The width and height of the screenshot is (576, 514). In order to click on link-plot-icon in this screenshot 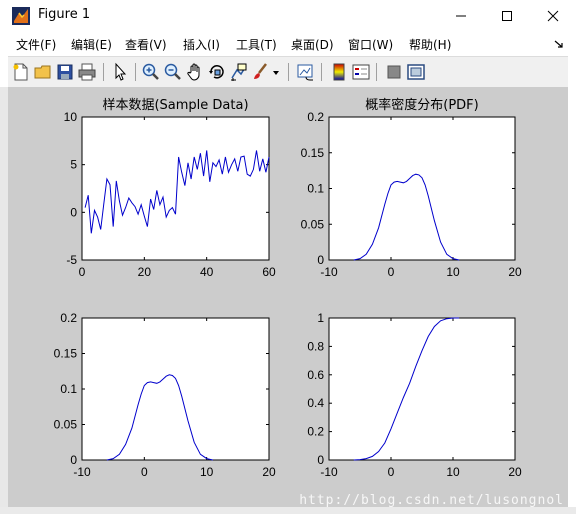, I will do `click(306, 72)`.